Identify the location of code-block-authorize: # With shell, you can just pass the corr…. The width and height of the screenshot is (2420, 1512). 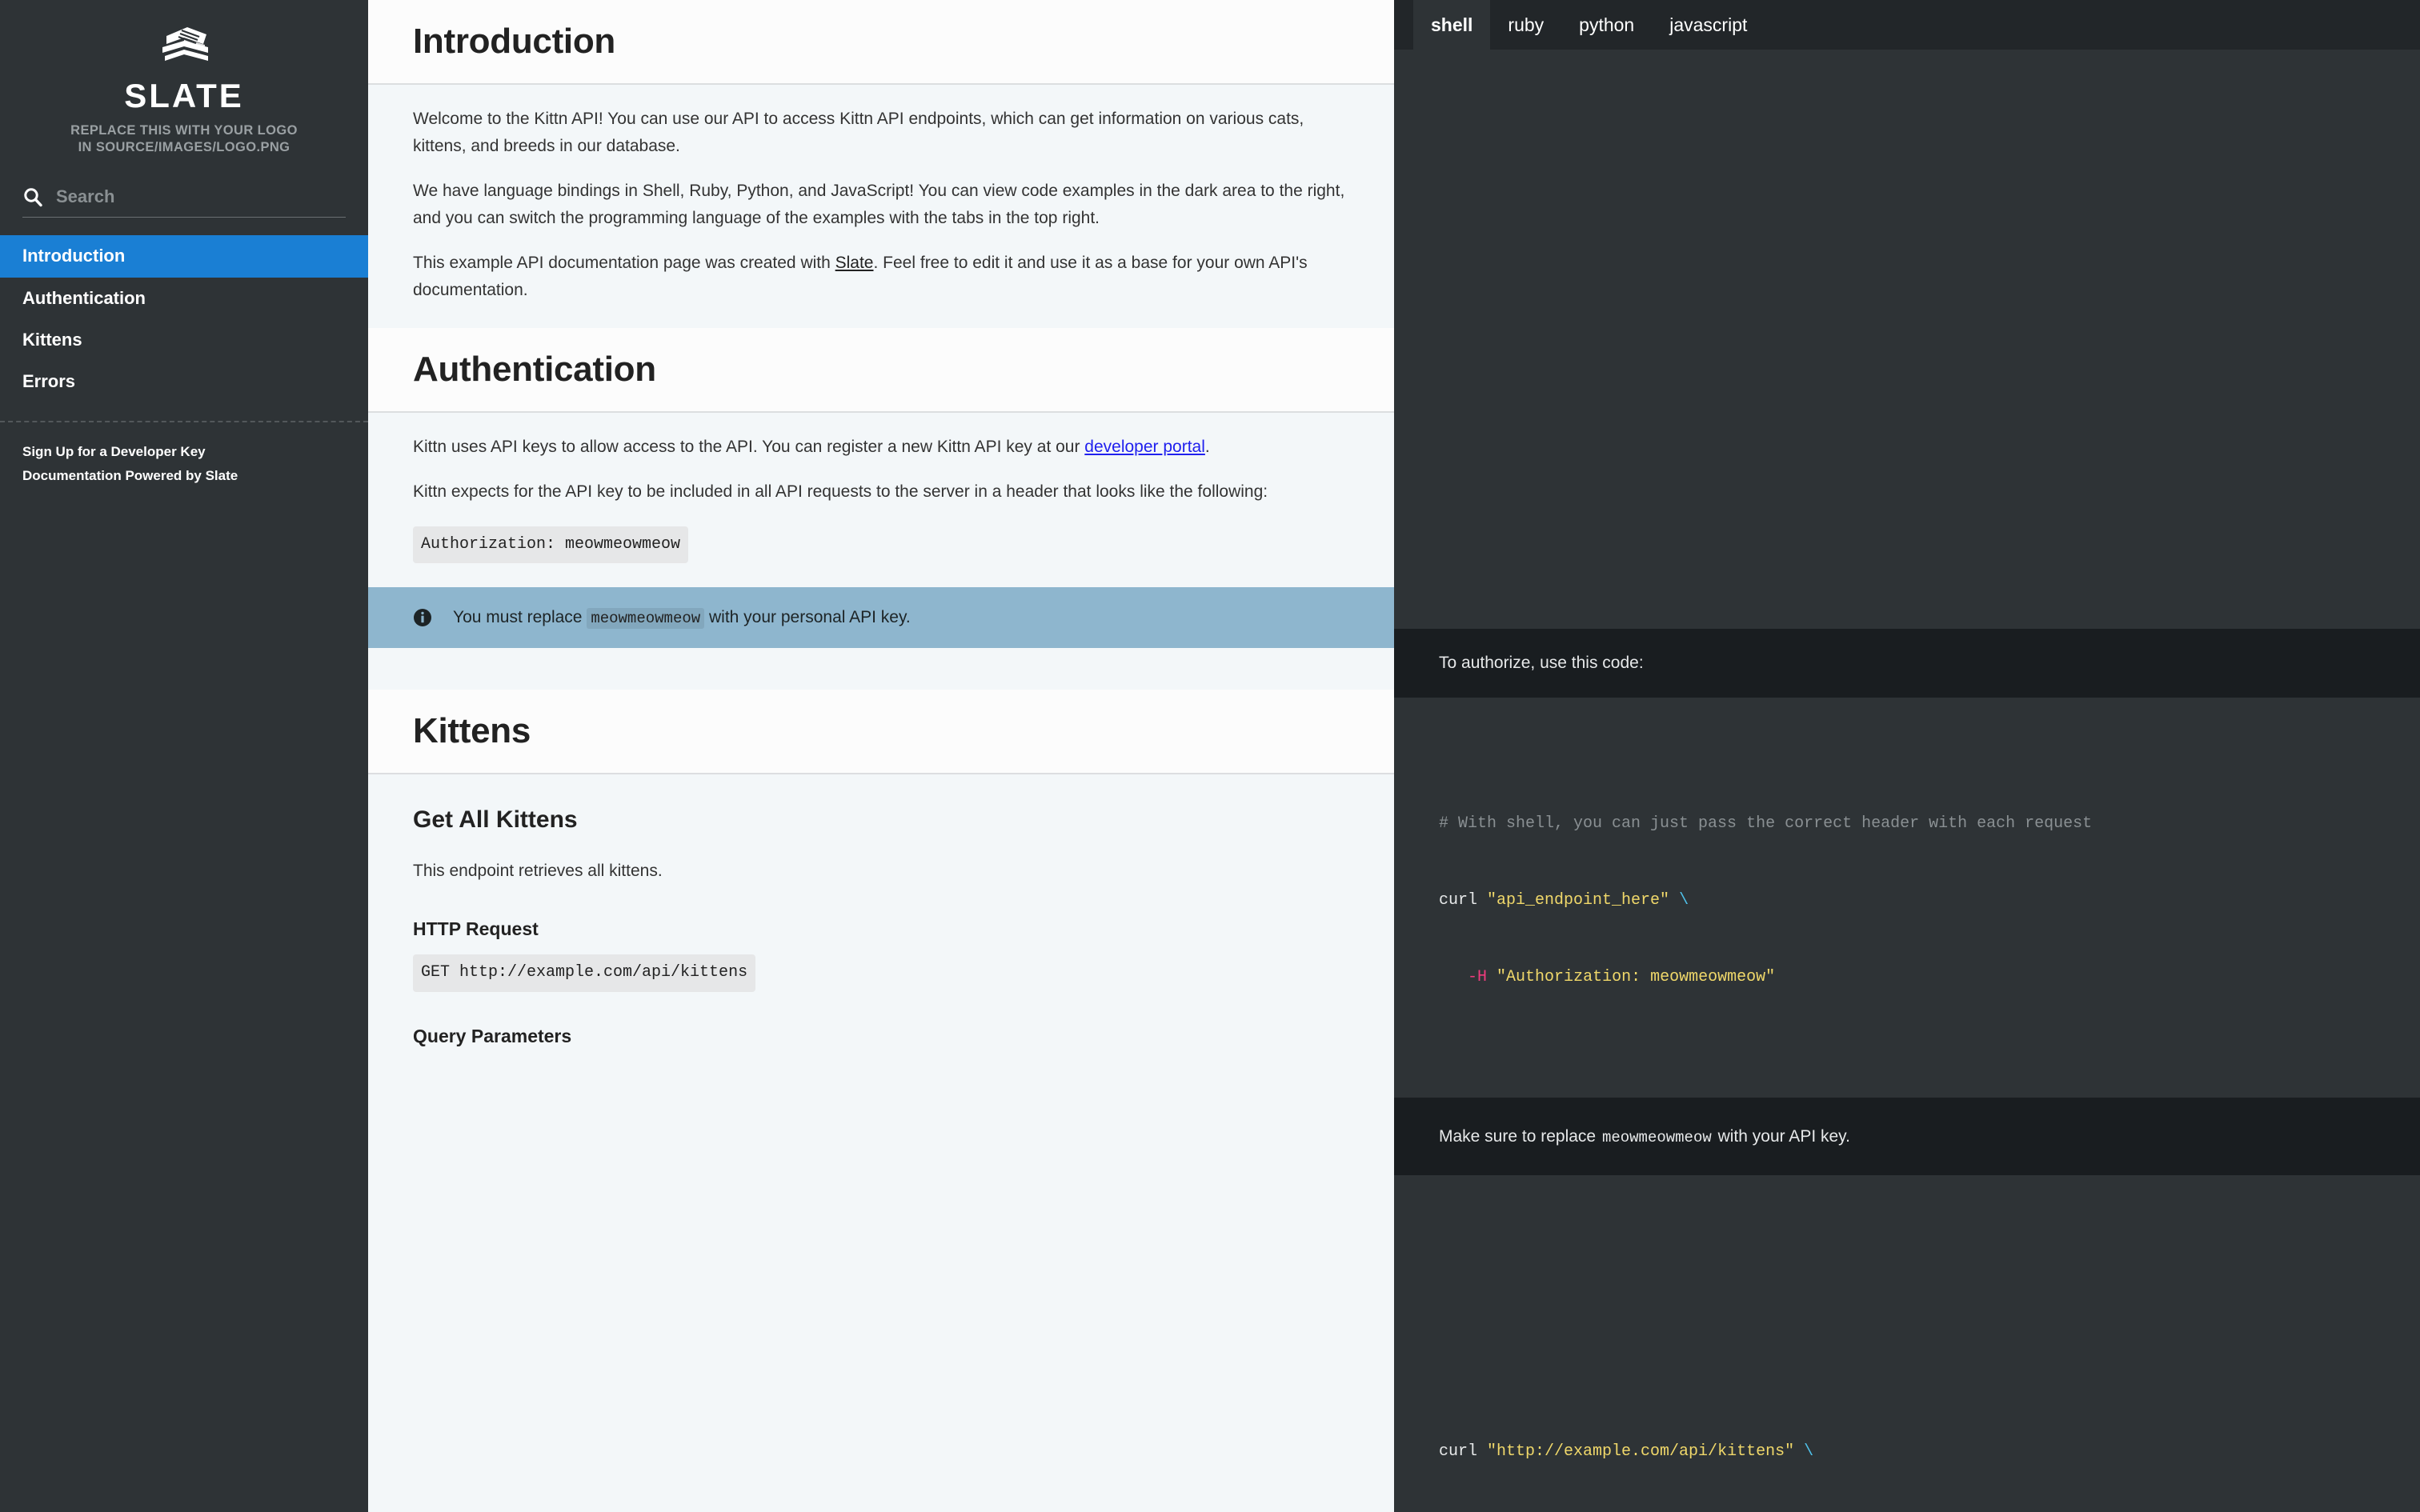
(1907, 897).